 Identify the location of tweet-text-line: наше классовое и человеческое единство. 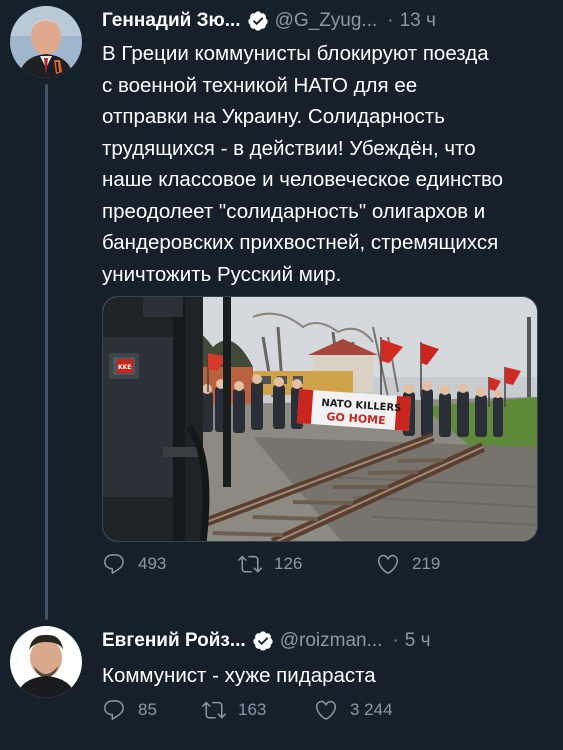
(303, 179).